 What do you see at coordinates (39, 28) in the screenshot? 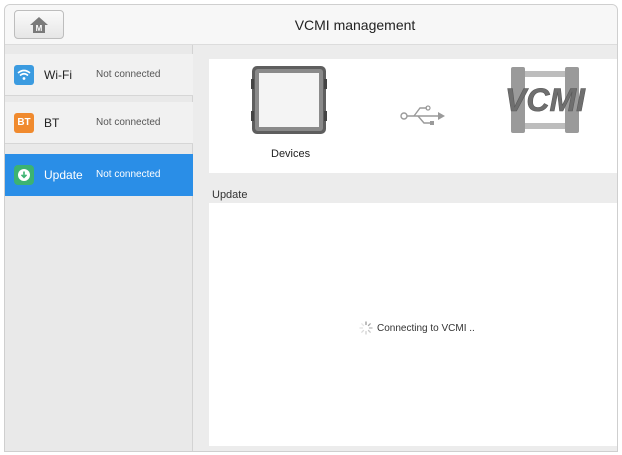
I see `home-icon-letter: M` at bounding box center [39, 28].